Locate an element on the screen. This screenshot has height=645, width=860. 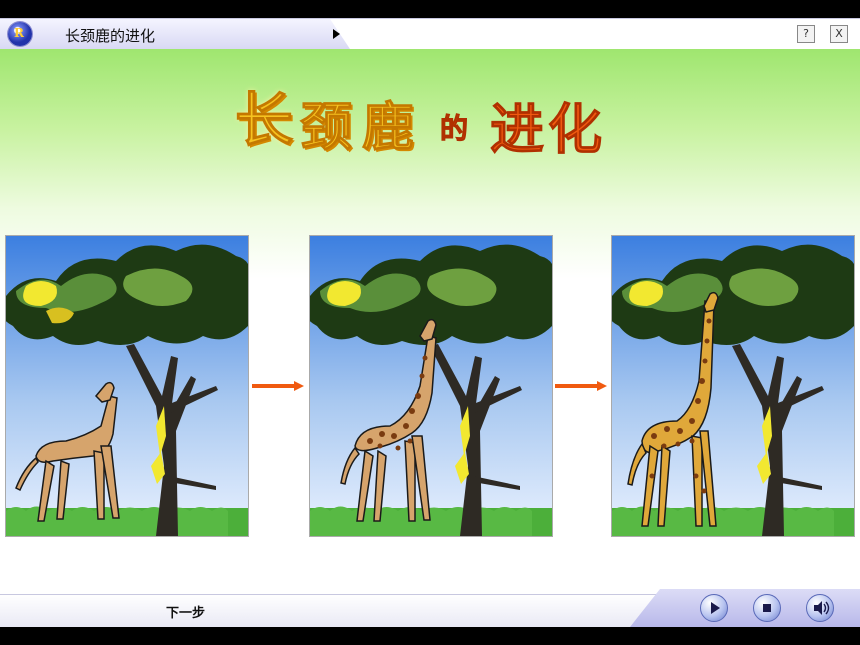
giraffe-stage-1-image is located at coordinates (127, 386).